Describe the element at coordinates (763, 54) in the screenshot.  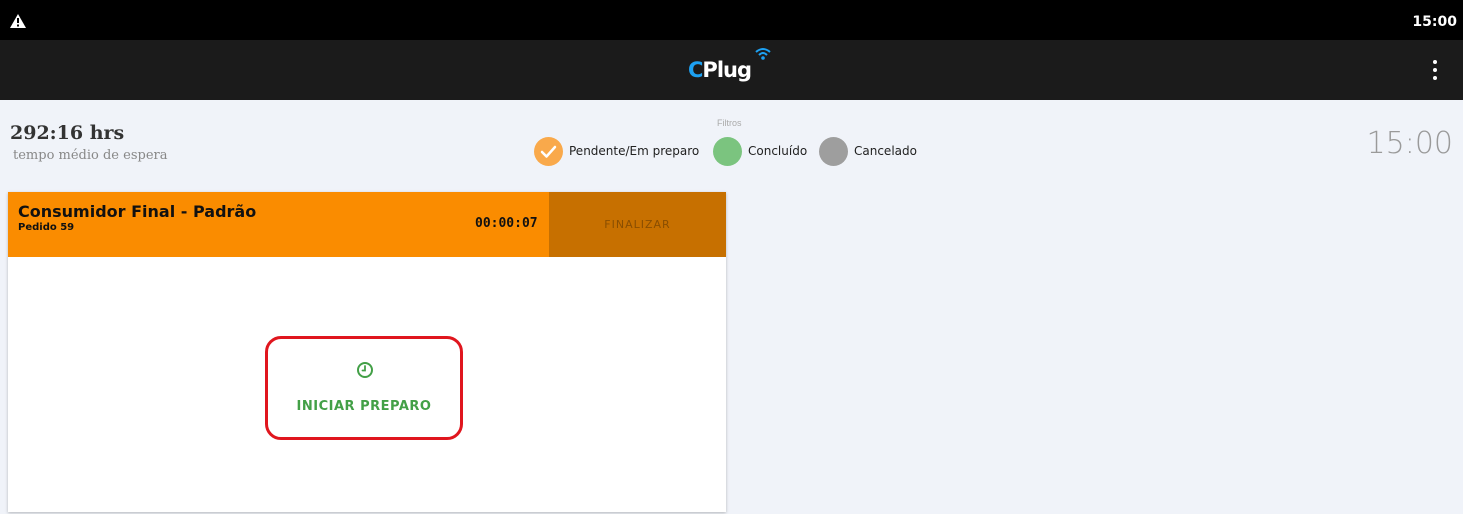
I see `wifi-icon` at that location.